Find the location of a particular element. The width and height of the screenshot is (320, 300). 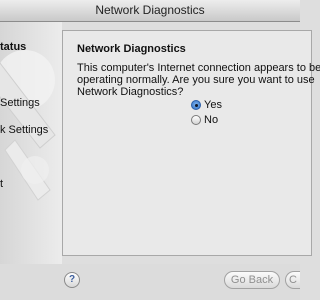

option-yes: Yes is located at coordinates (206, 105).